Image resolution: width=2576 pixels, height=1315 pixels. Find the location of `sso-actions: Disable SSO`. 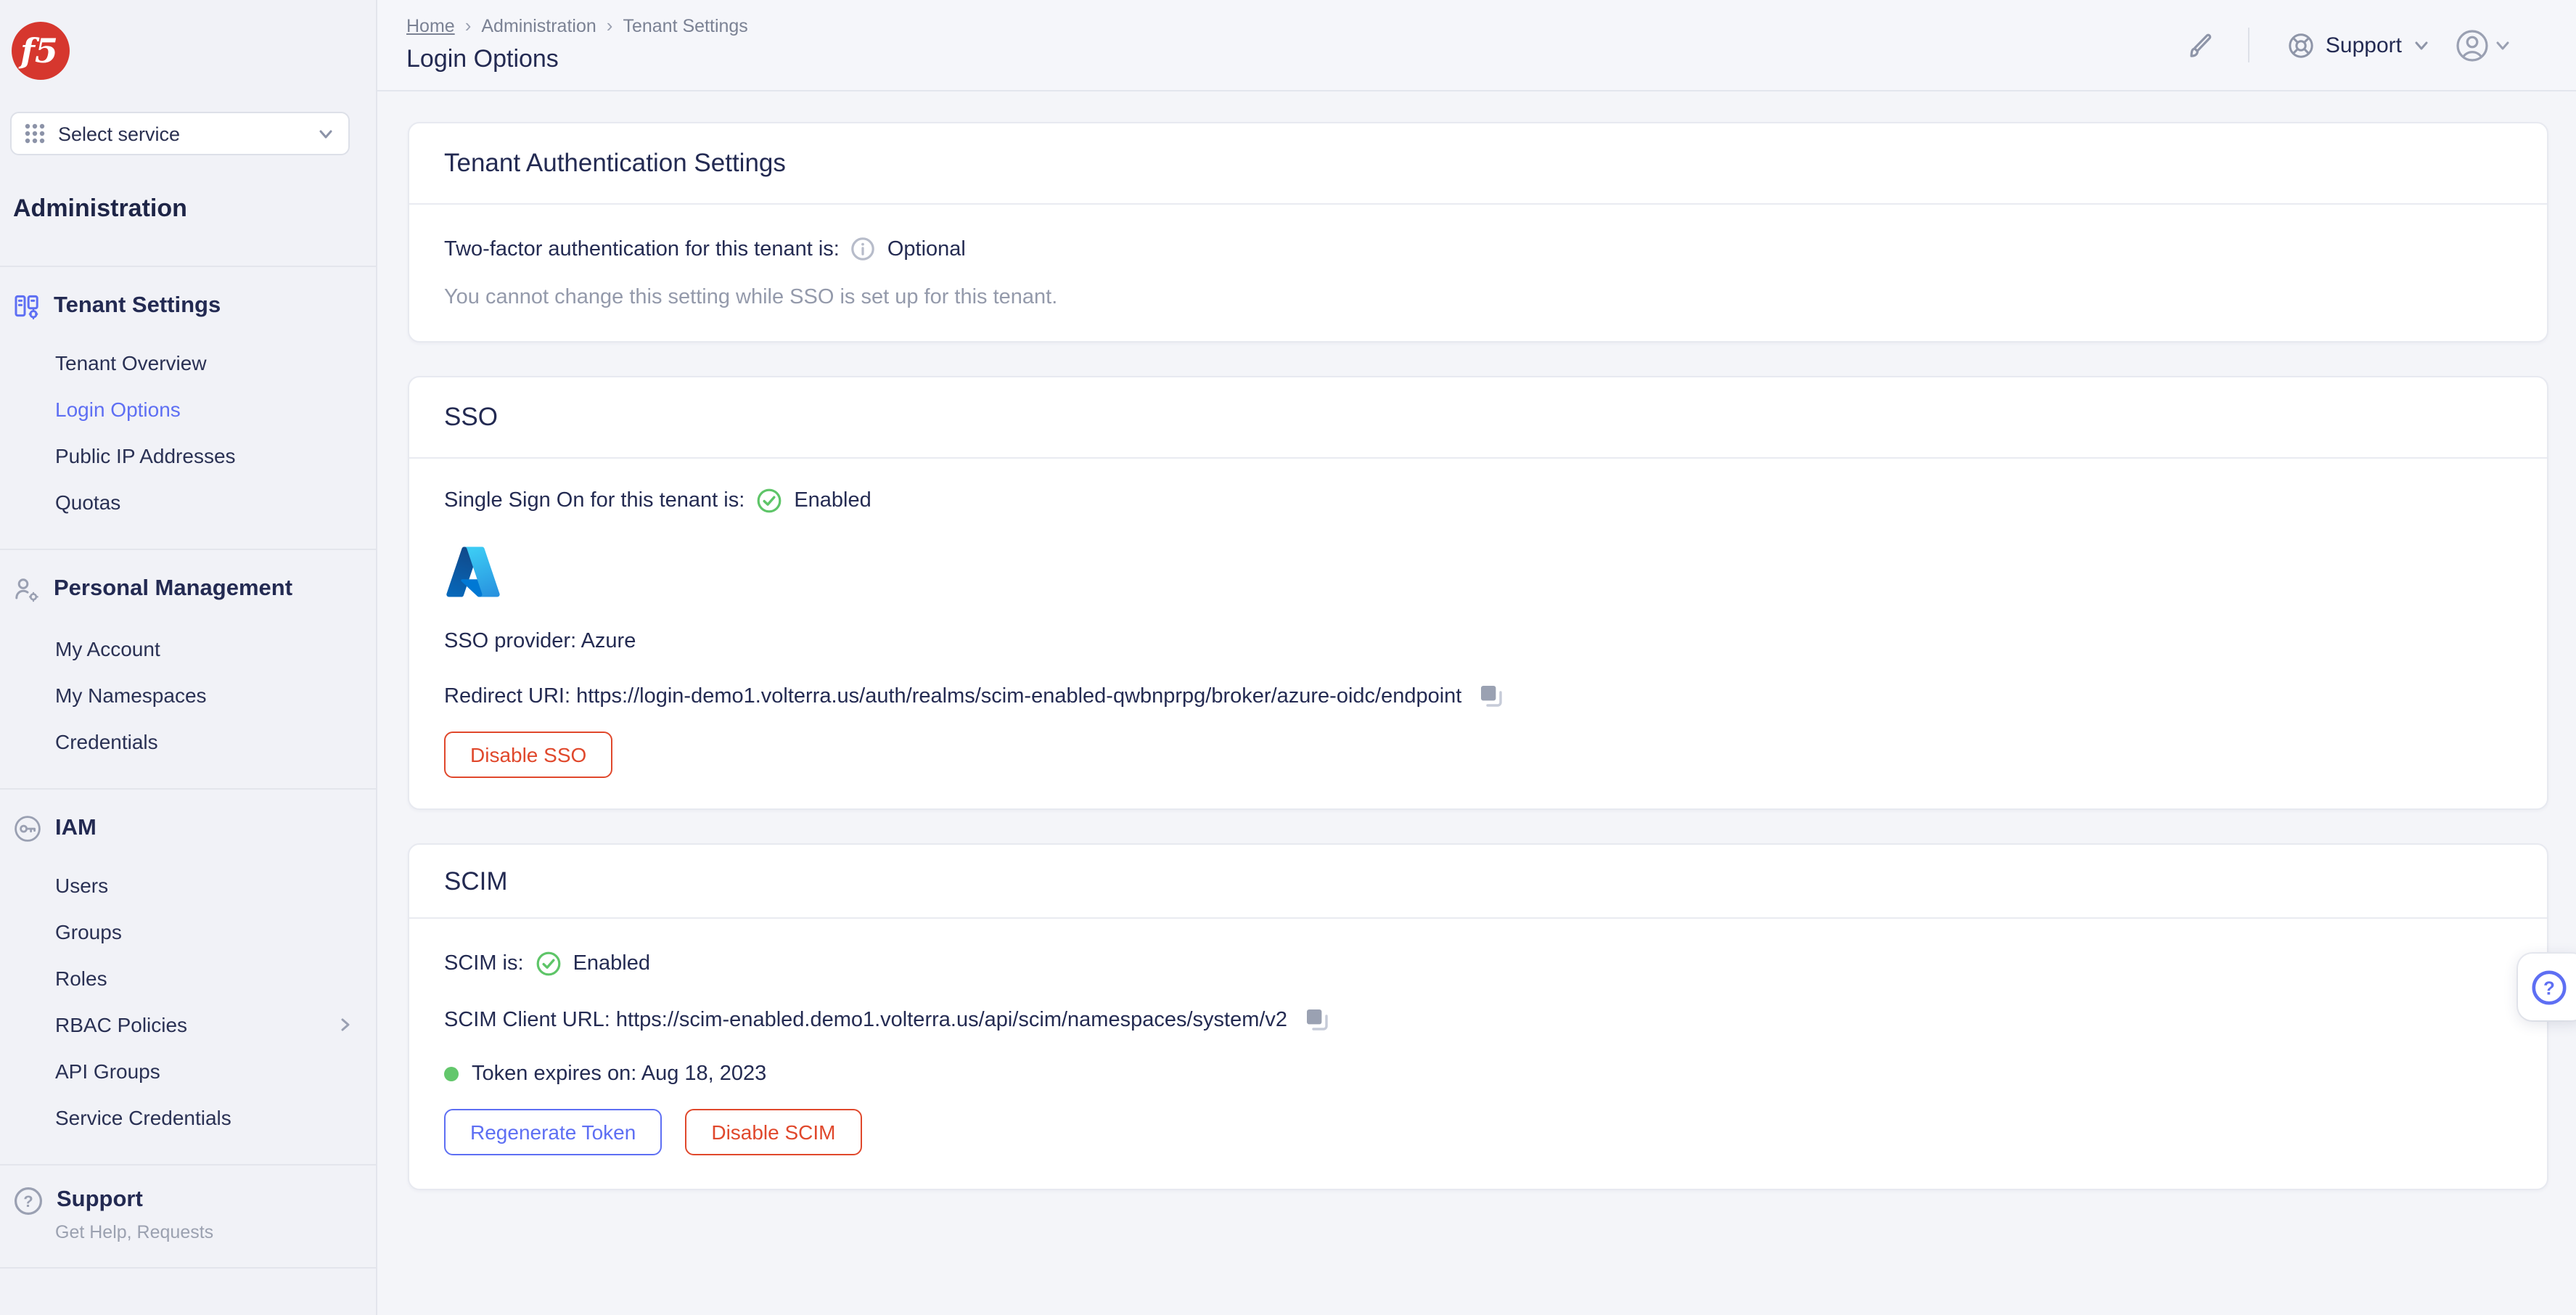

sso-actions: Disable SSO is located at coordinates (1478, 755).